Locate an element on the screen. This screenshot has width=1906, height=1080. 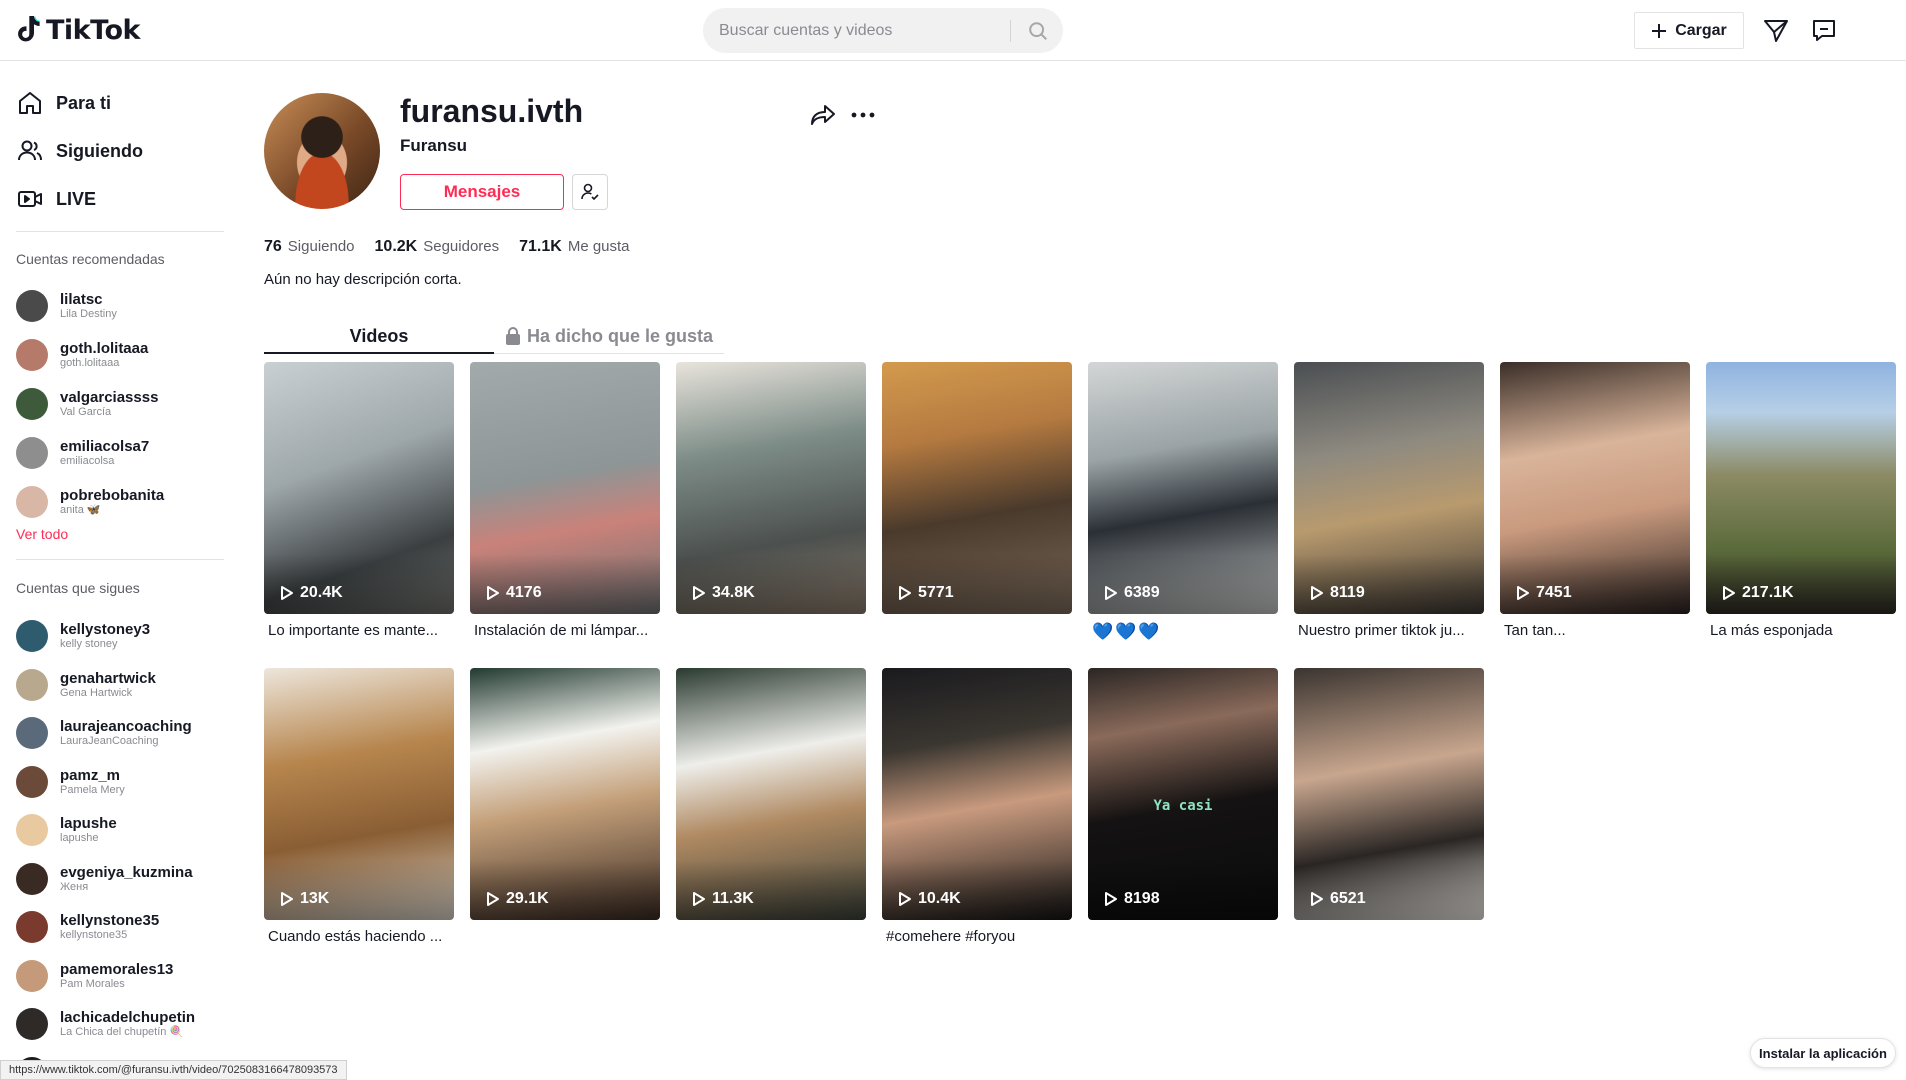
video-card: 217.1K La más esponjada is located at coordinates (1801, 500).